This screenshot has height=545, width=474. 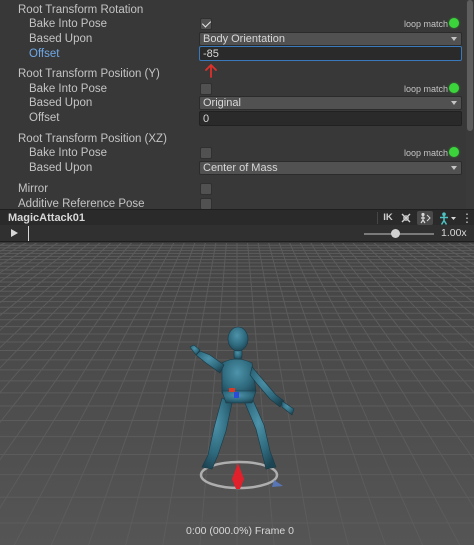 What do you see at coordinates (330, 103) in the screenshot?
I see `position-y-based-upon-dropdown: Original` at bounding box center [330, 103].